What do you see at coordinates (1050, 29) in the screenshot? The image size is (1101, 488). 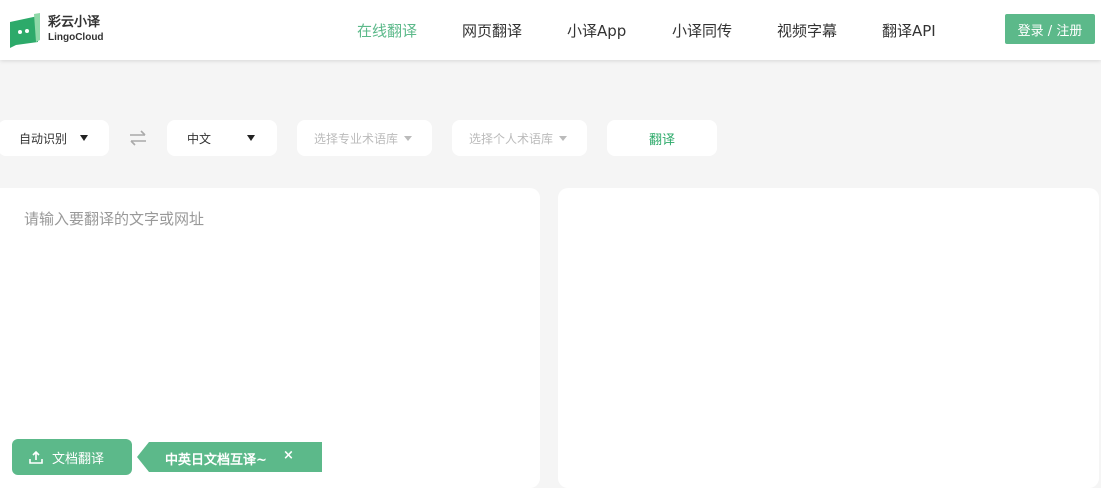 I see `login-register-button: 登录 / 注册` at bounding box center [1050, 29].